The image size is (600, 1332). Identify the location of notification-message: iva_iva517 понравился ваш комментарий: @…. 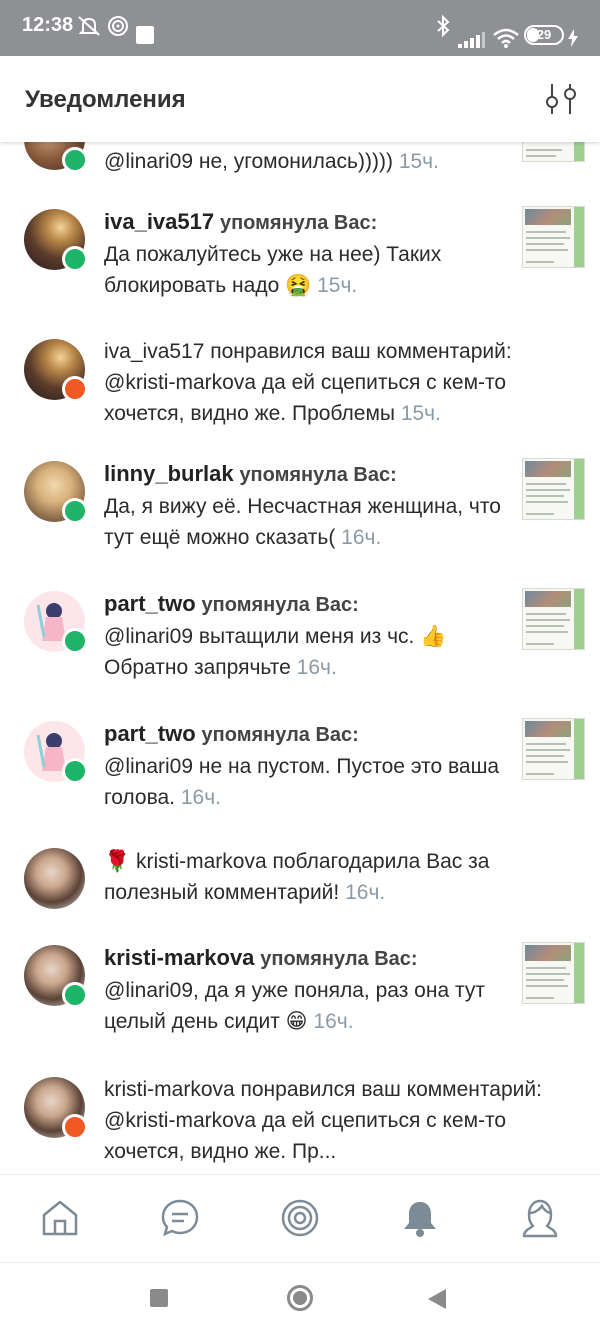
(308, 382).